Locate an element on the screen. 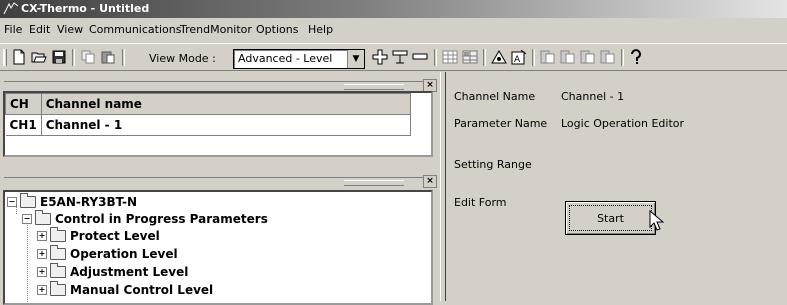  toolbar: View Mode : Advanced - Level ▼ A is located at coordinates (393, 57).